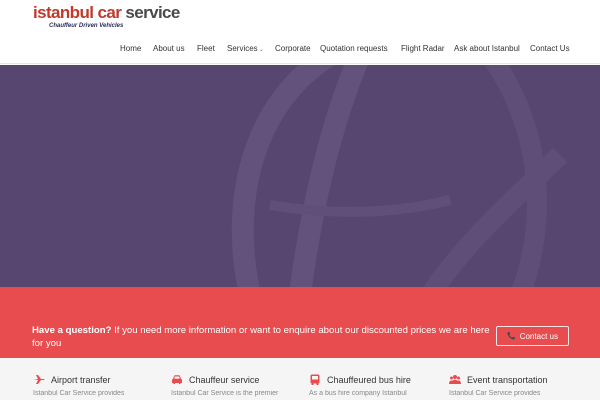 Image resolution: width=600 pixels, height=400 pixels. What do you see at coordinates (39, 379) in the screenshot?
I see `airplane-icon` at bounding box center [39, 379].